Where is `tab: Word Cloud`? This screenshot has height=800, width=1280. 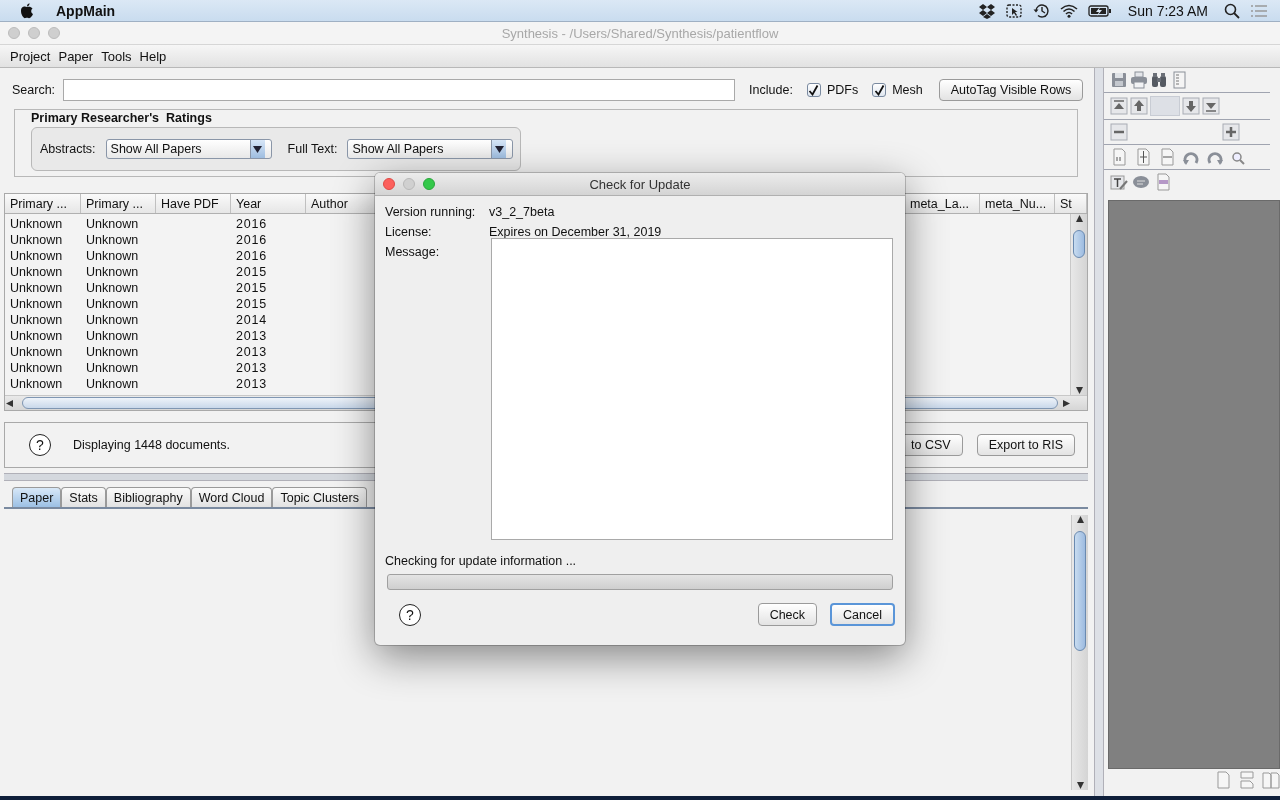 tab: Word Cloud is located at coordinates (231, 497).